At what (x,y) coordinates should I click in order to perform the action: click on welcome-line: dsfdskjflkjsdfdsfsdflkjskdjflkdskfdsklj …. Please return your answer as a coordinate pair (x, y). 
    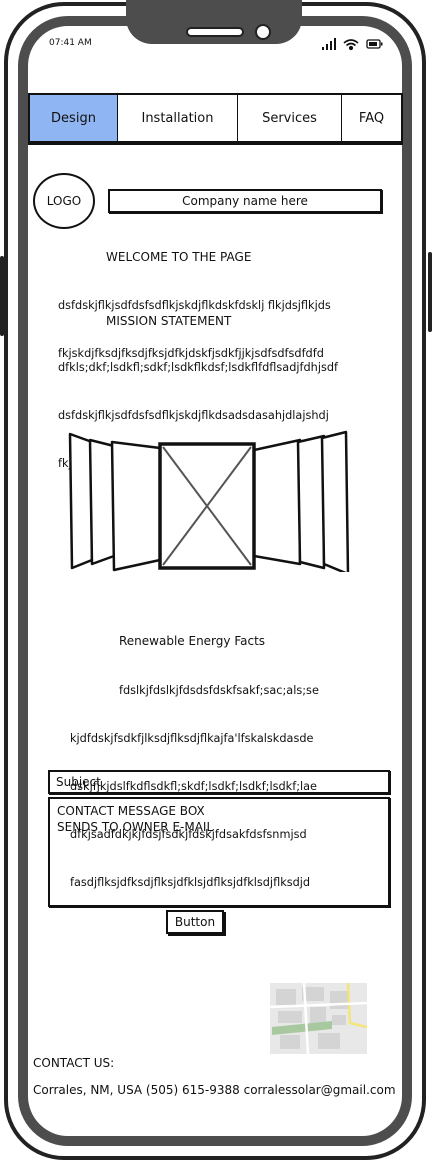
    Looking at the image, I should click on (194, 305).